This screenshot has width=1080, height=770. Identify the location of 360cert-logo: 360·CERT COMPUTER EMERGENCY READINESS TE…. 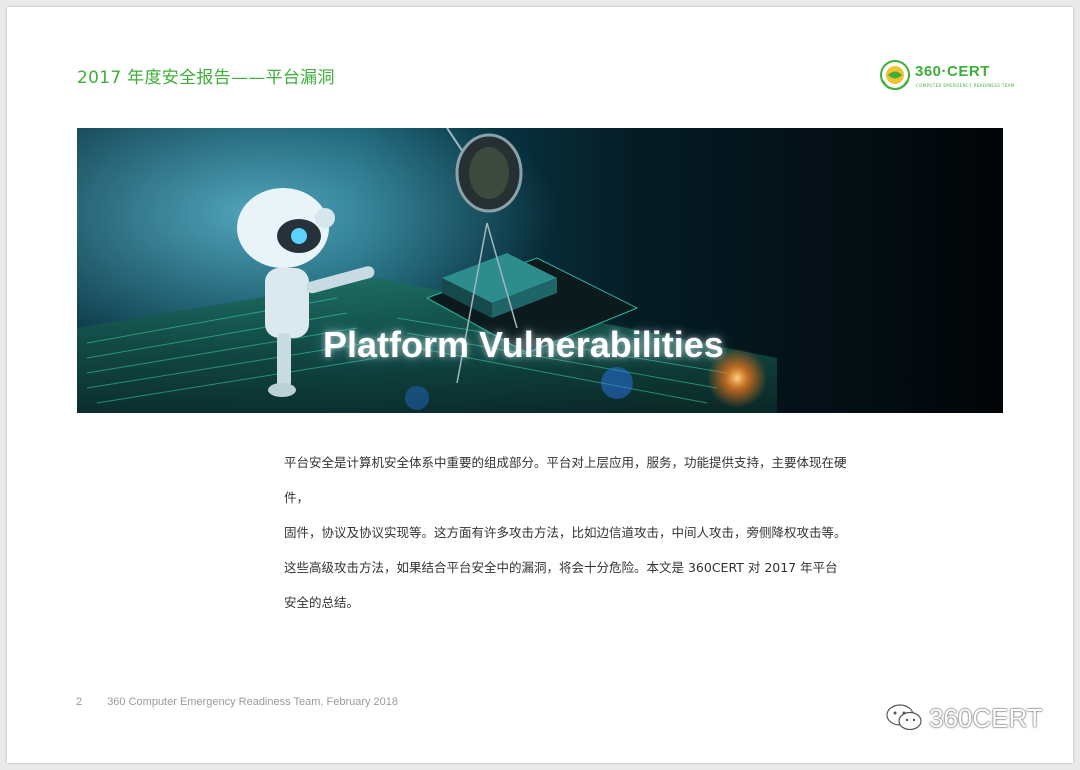
(946, 76).